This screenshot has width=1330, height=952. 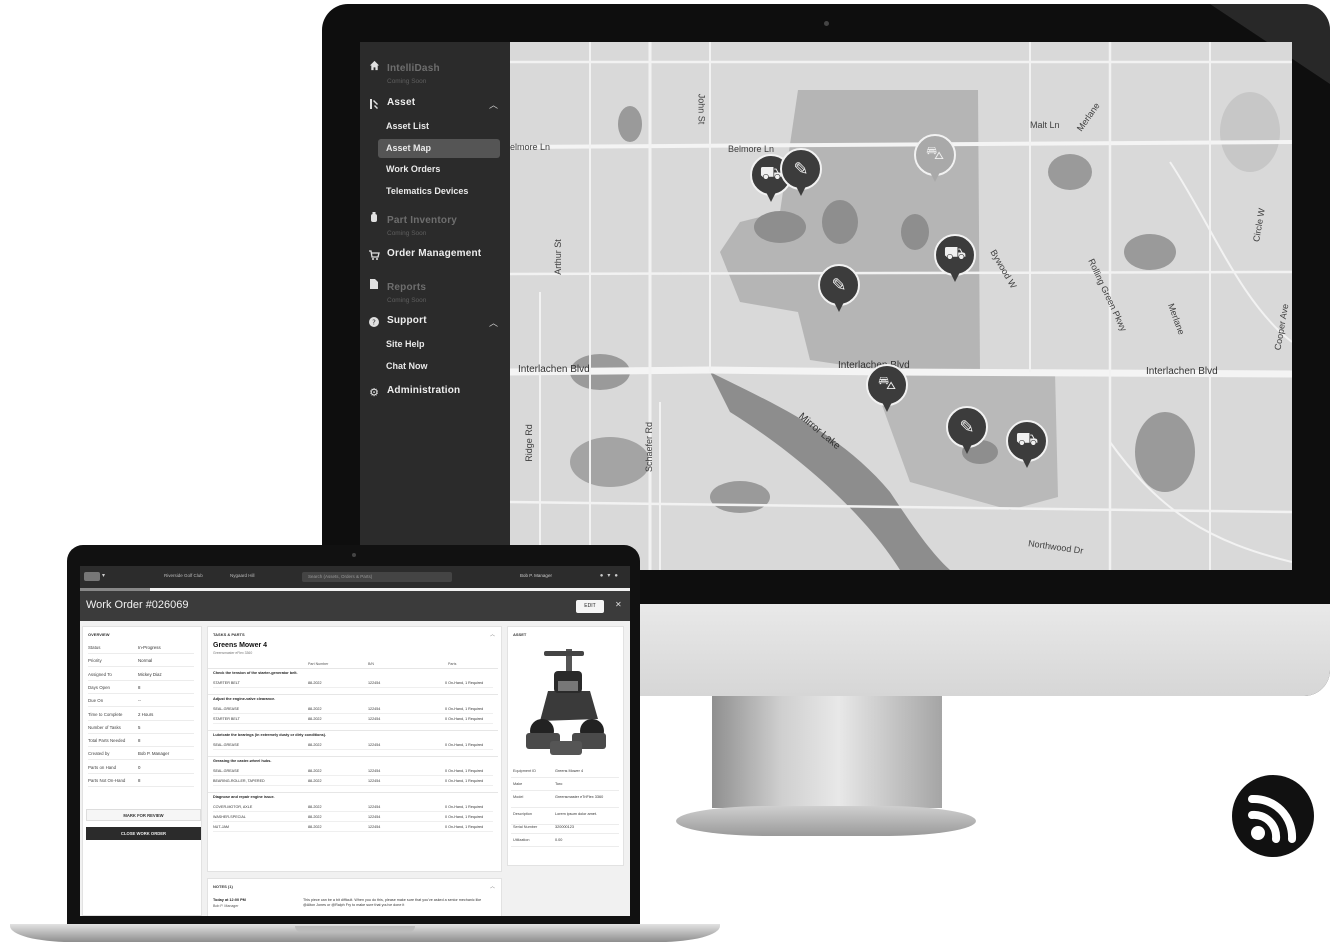 What do you see at coordinates (143, 815) in the screenshot?
I see `mark-for-review-button: MARK FOR REVIEW` at bounding box center [143, 815].